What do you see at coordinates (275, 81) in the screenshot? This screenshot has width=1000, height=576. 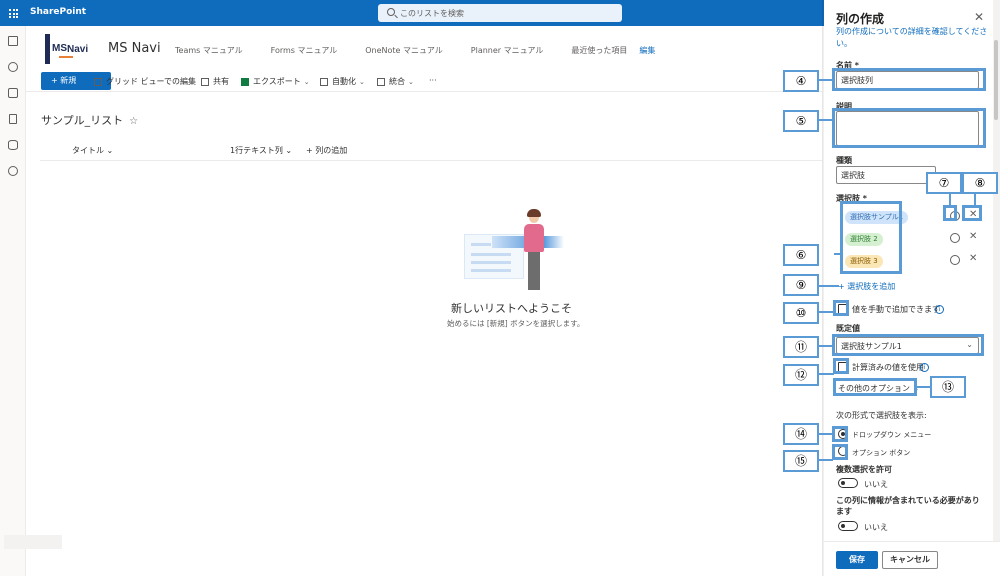 I see `export-button: エクスポート ⌄` at bounding box center [275, 81].